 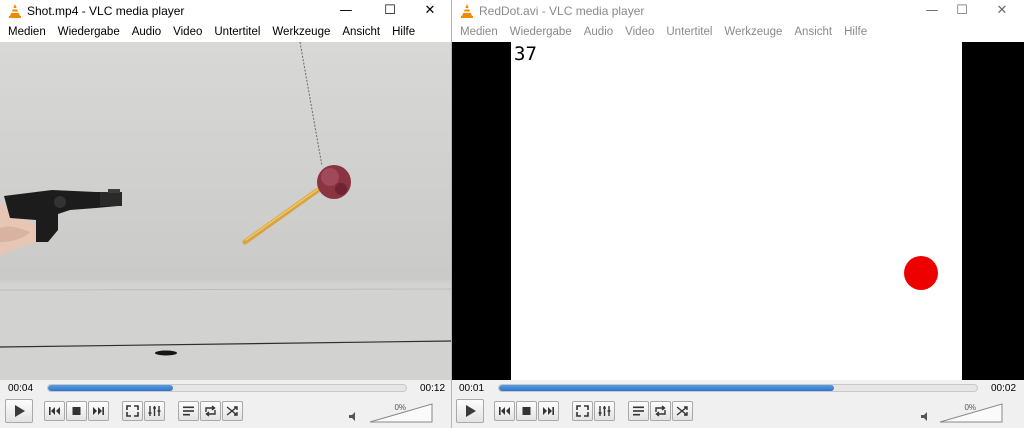 What do you see at coordinates (1004, 388) in the screenshot?
I see `total-time: 00:02` at bounding box center [1004, 388].